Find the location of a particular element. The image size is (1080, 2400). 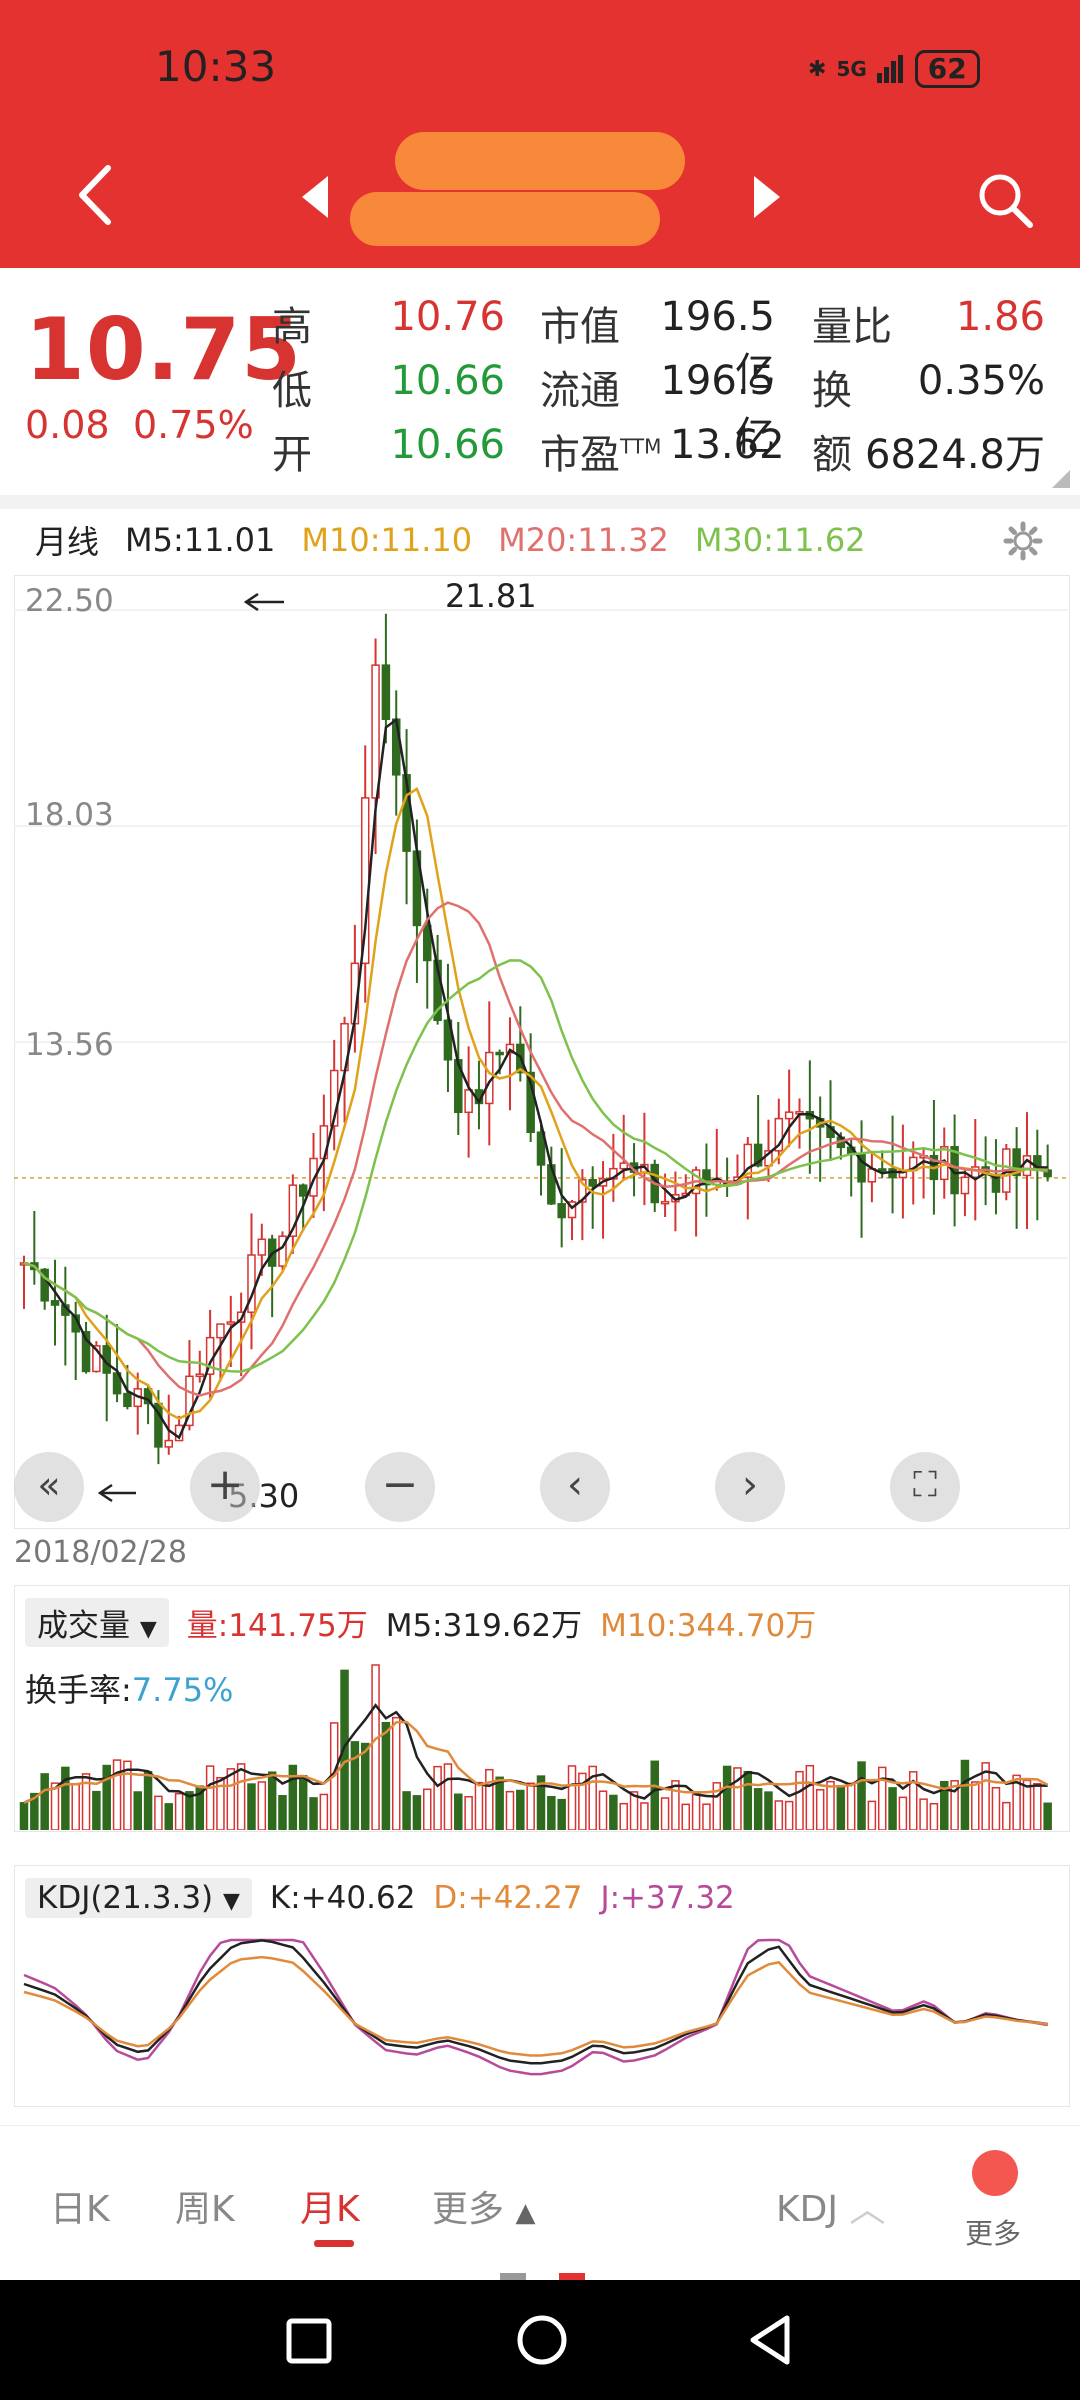

chart-fullscreen-button: ⛶ is located at coordinates (925, 1487).